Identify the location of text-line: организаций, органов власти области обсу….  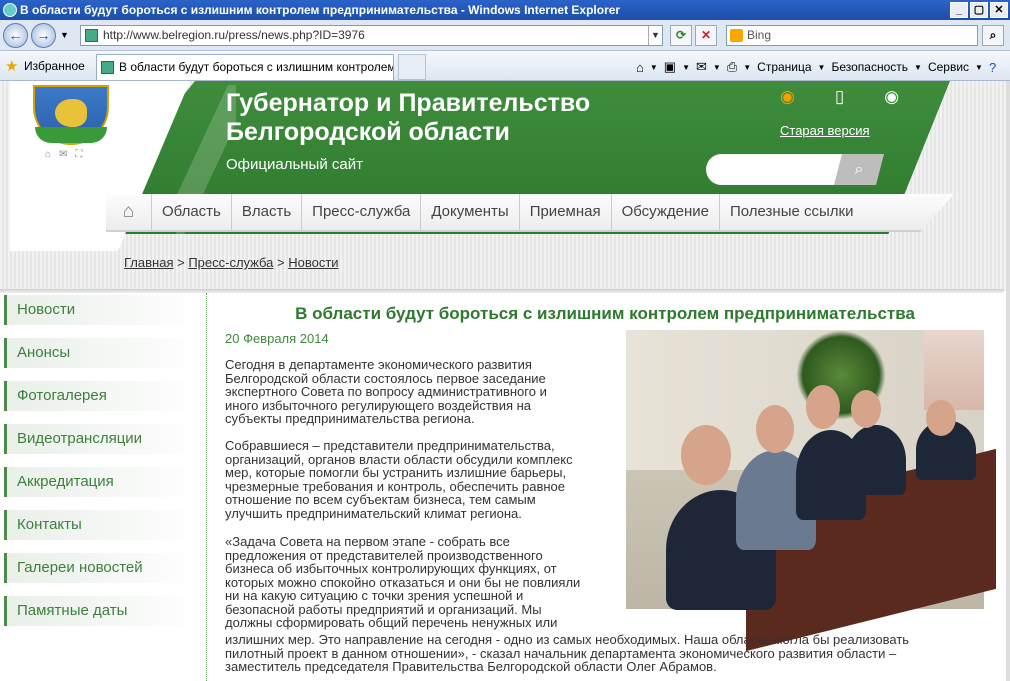
(399, 459).